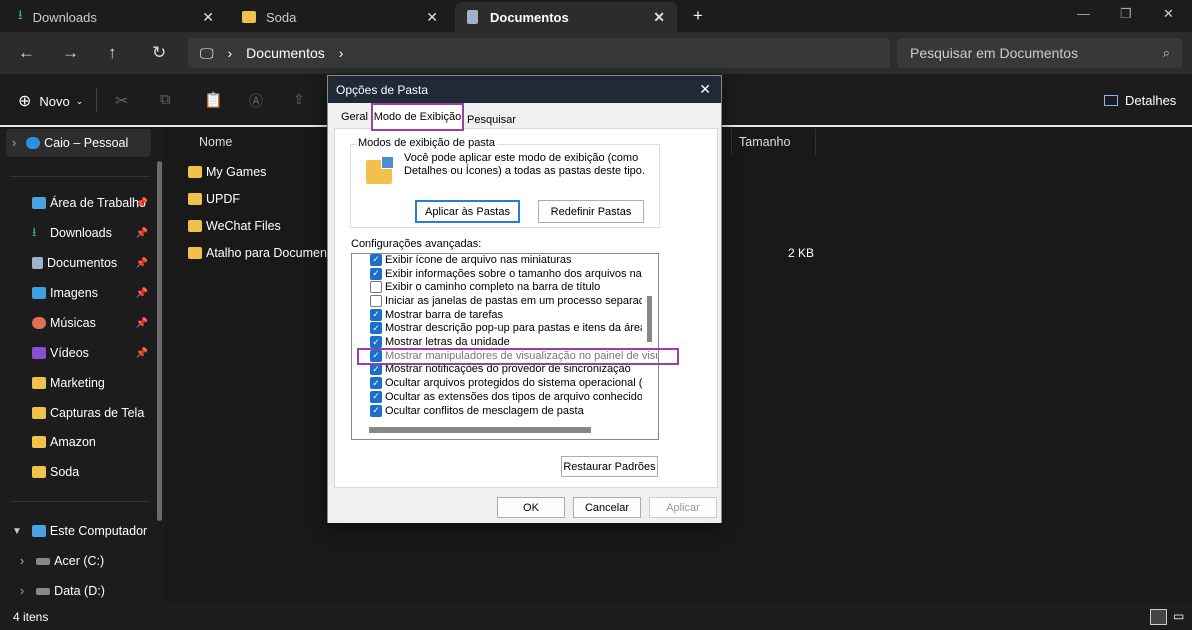 This screenshot has width=1192, height=630. I want to click on sidebar-item-drive-d: › Data (D:), so click(76, 591).